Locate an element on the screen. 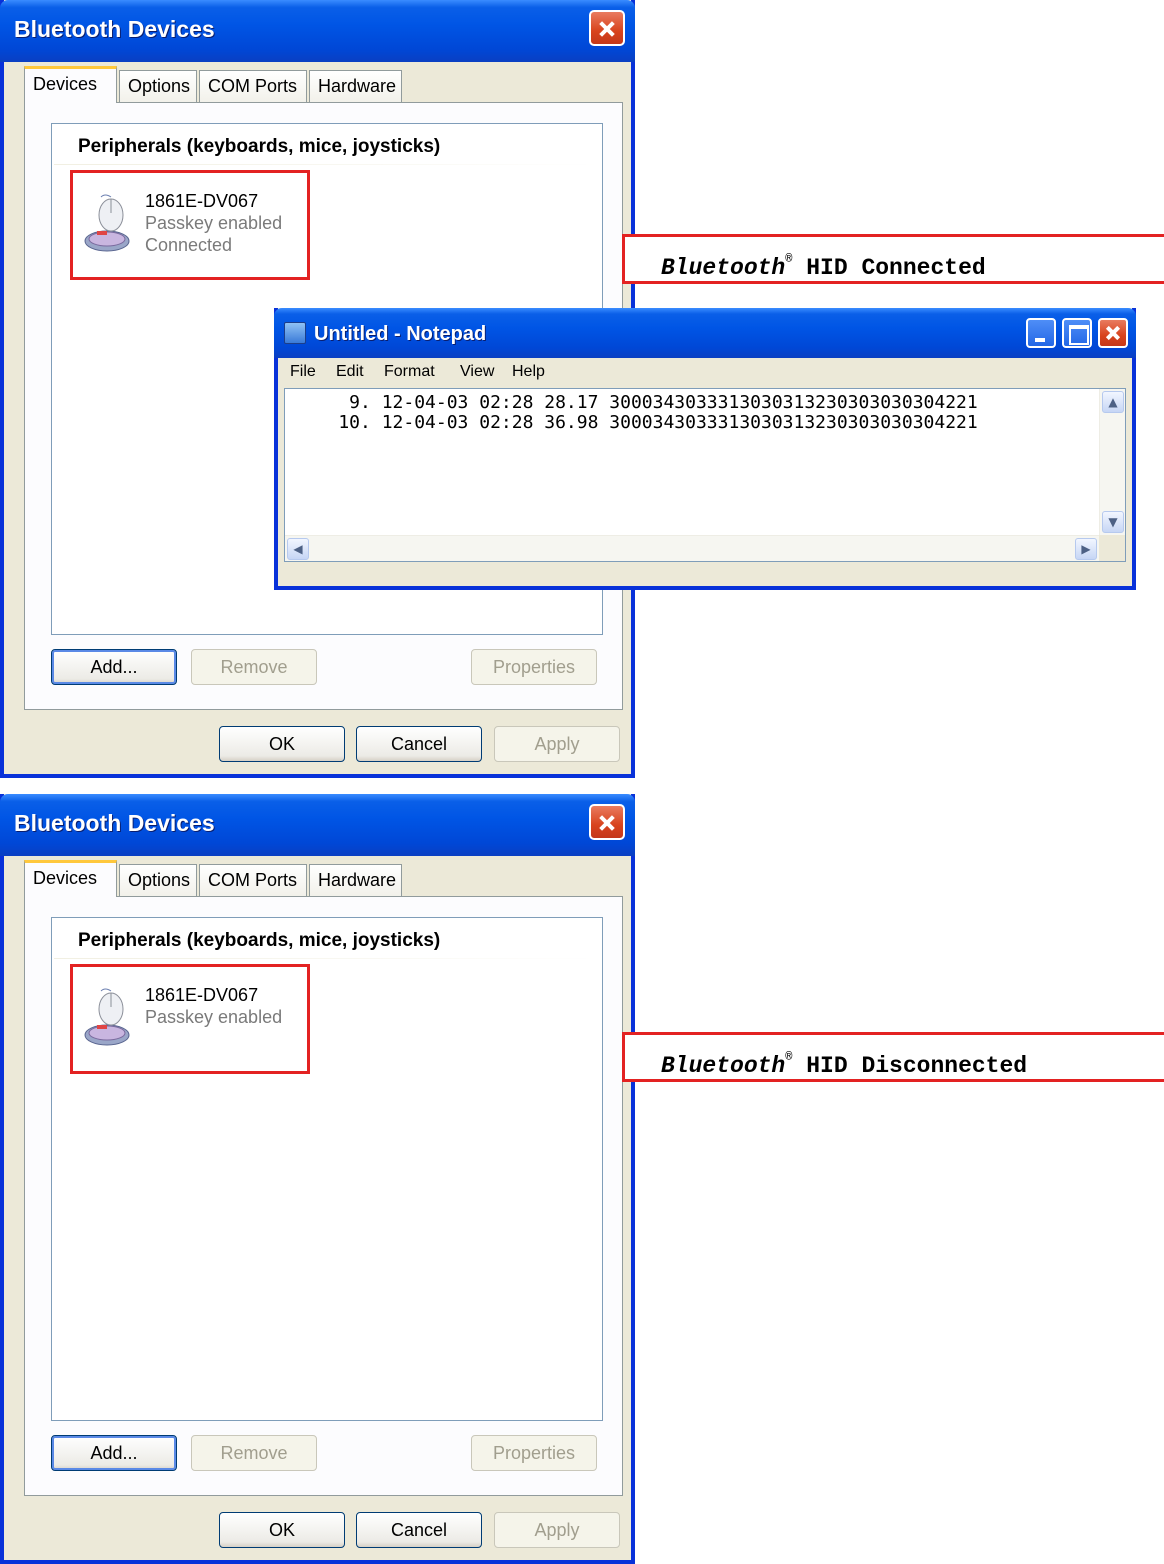 The width and height of the screenshot is (1164, 1564). device-item-highlight: 1861E-DV067 Passkey enabled Connected is located at coordinates (190, 225).